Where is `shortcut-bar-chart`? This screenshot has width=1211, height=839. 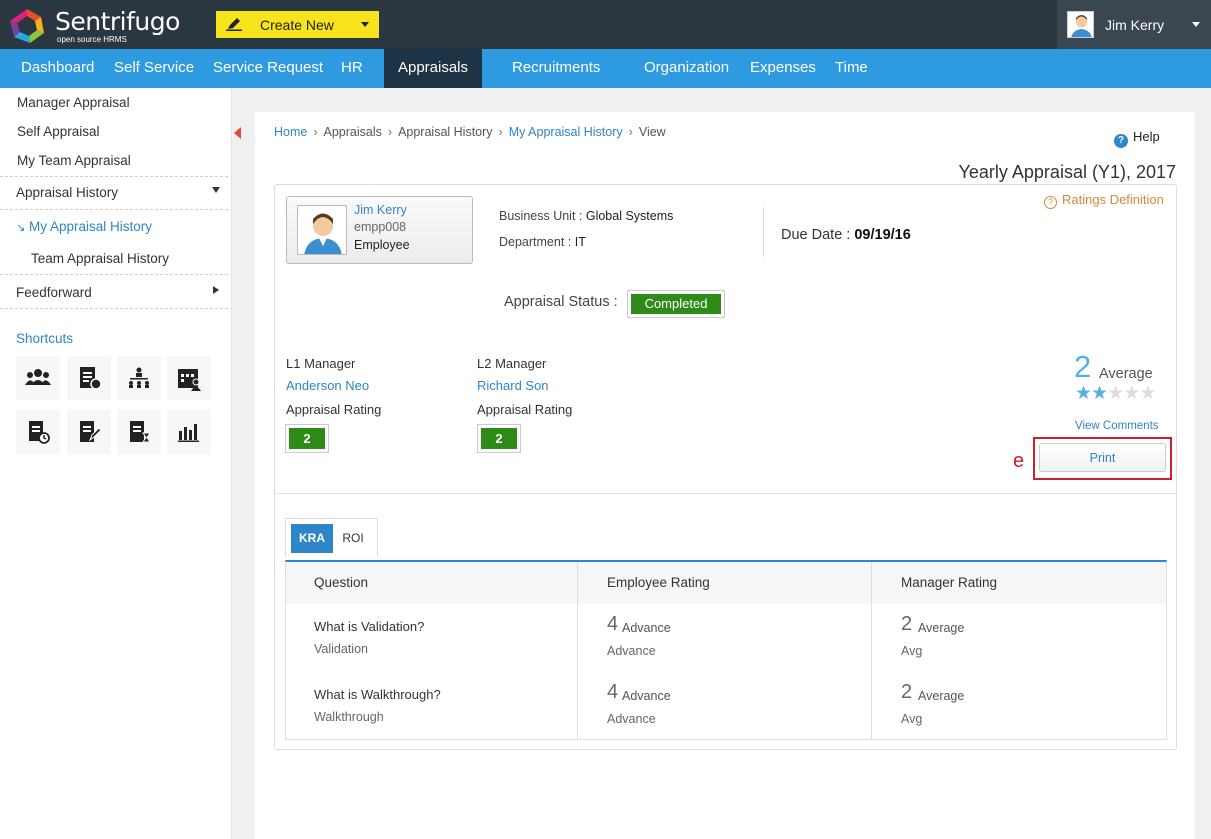
shortcut-bar-chart is located at coordinates (189, 432).